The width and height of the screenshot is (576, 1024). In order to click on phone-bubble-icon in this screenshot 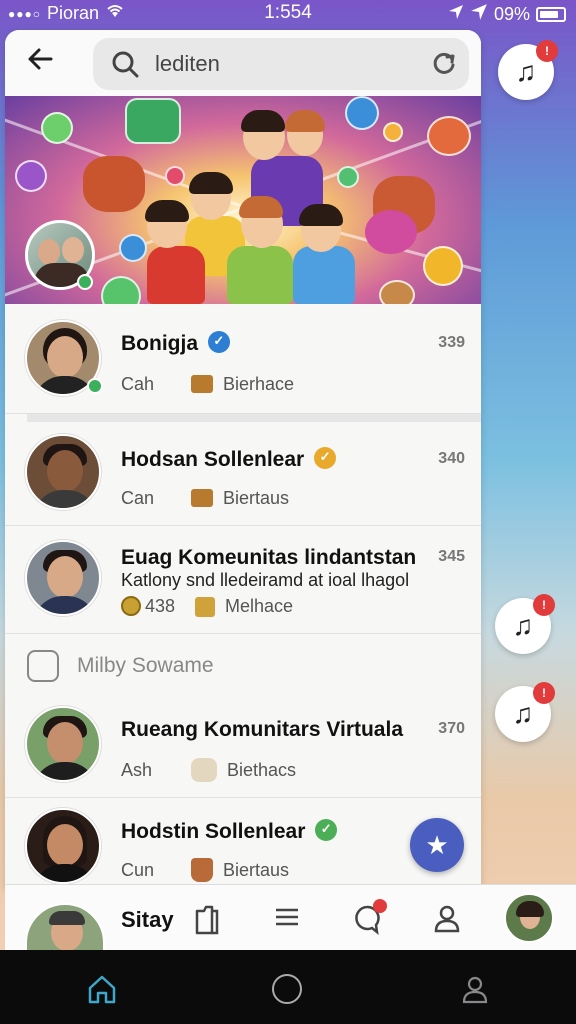, I will do `click(57, 128)`.